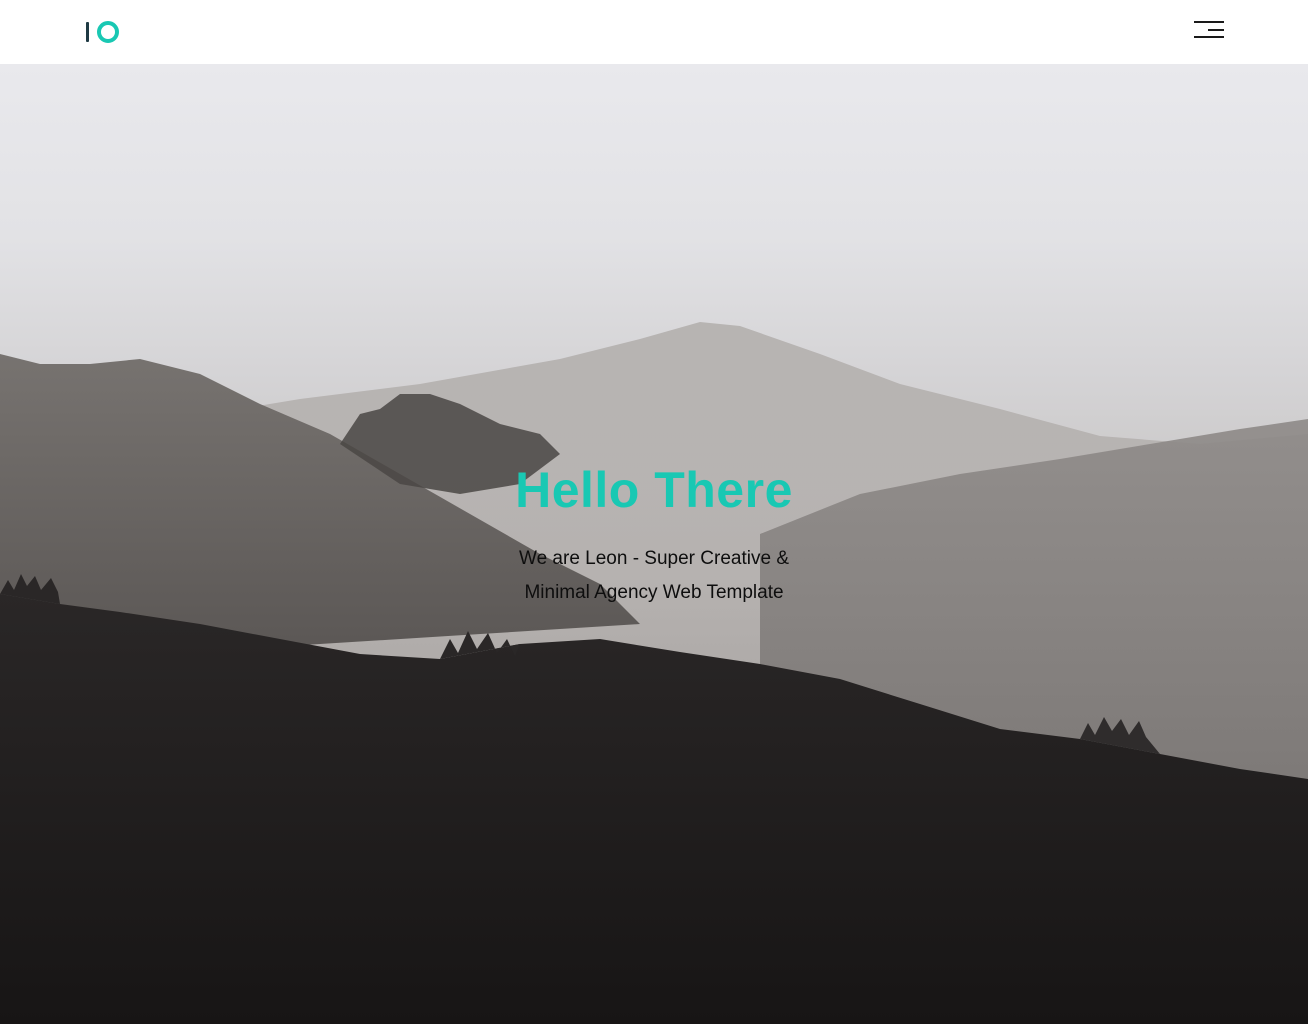  What do you see at coordinates (87, 32) in the screenshot?
I see `logo-bar` at bounding box center [87, 32].